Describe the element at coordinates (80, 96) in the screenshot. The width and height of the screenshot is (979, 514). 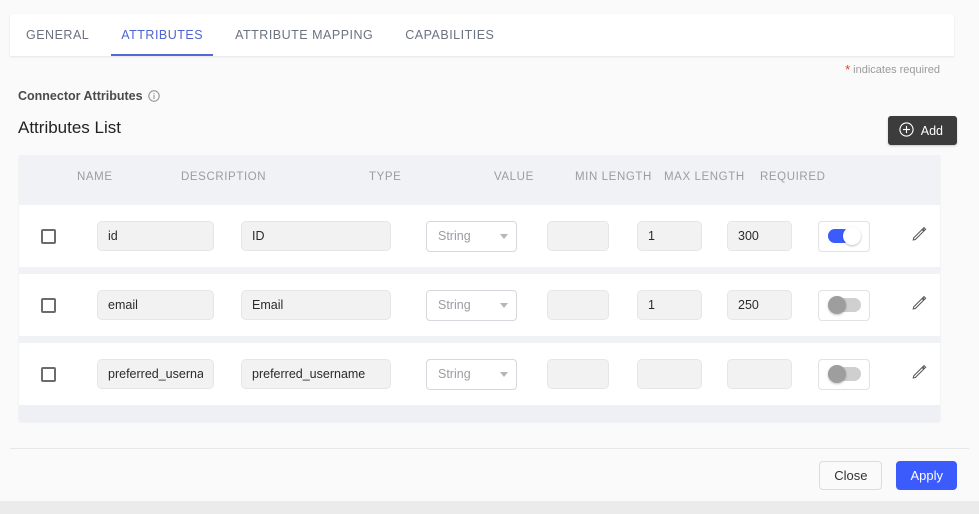
I see `connector-attributes-label: Connector Attributes` at that location.